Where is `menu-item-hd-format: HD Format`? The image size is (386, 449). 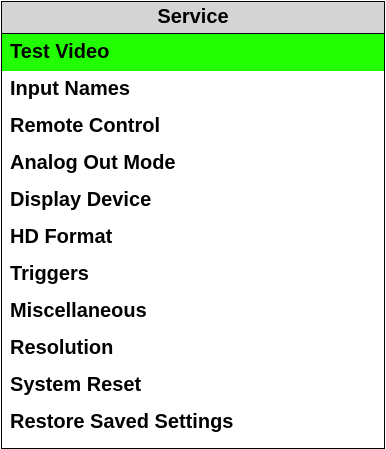
menu-item-hd-format: HD Format is located at coordinates (193, 237).